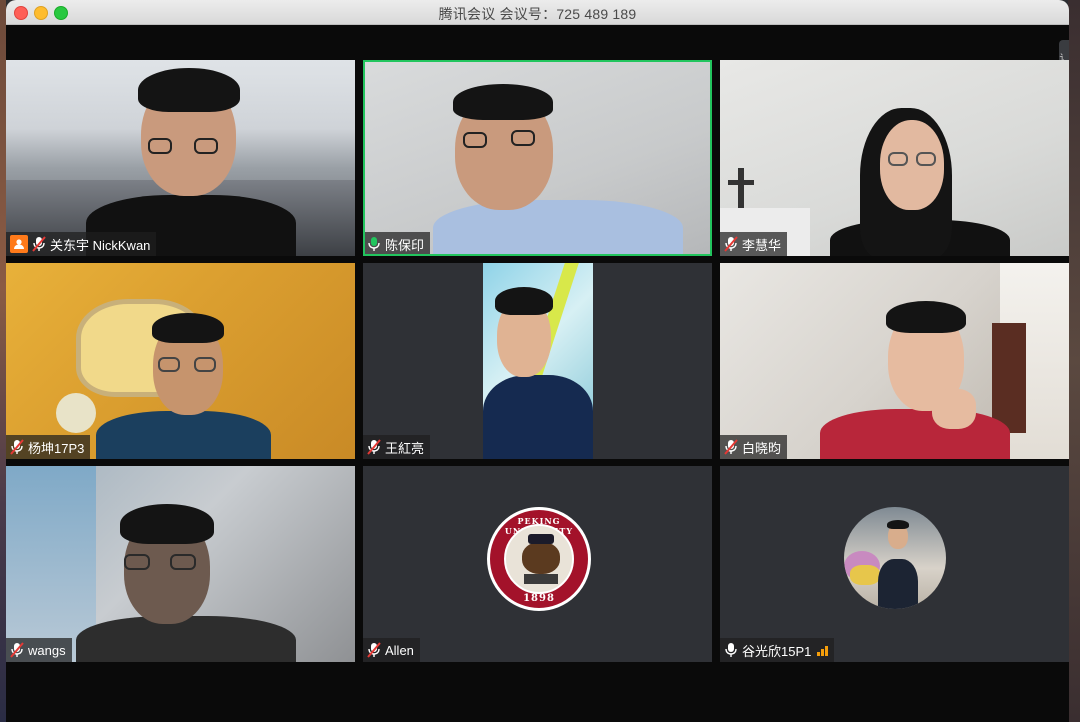 Image resolution: width=1080 pixels, height=722 pixels. I want to click on name-tag: 陈保印, so click(397, 244).